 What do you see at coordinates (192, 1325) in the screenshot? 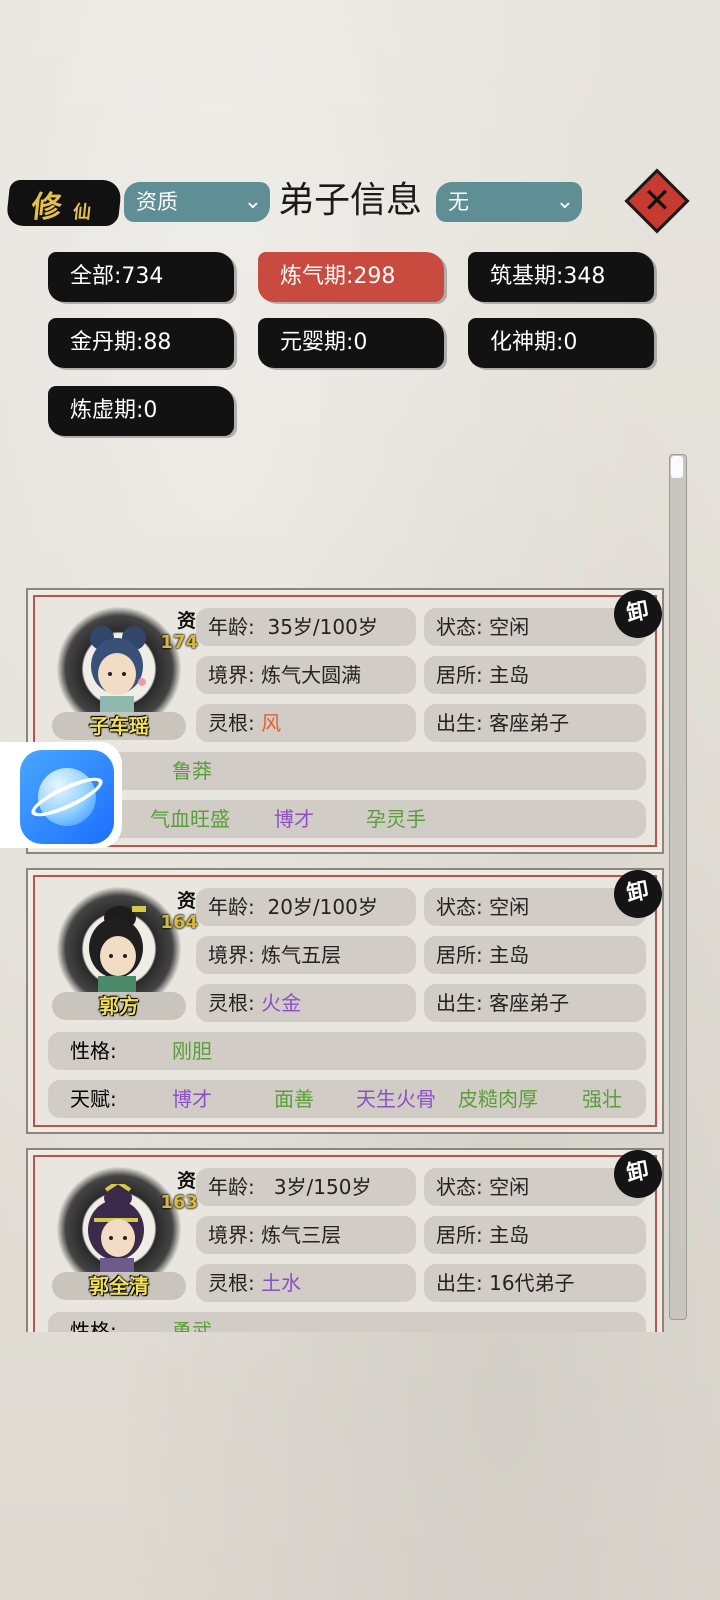
I see `personality-value: 勇武` at bounding box center [192, 1325].